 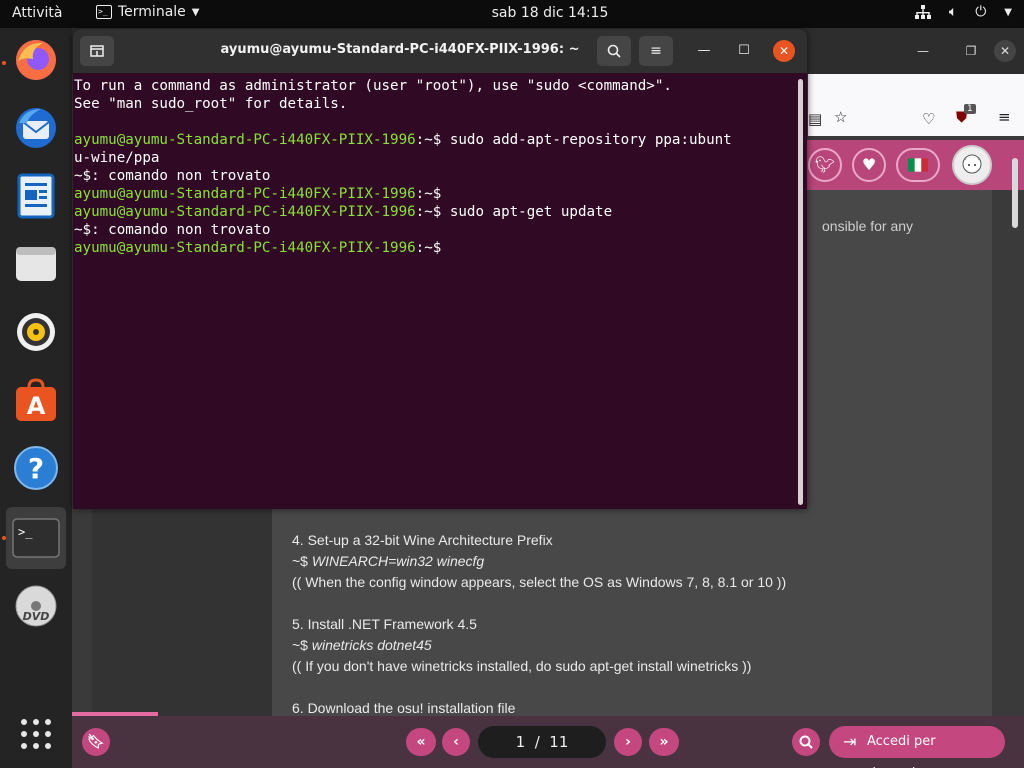 I want to click on pocket-icon: ♡, so click(x=928, y=119).